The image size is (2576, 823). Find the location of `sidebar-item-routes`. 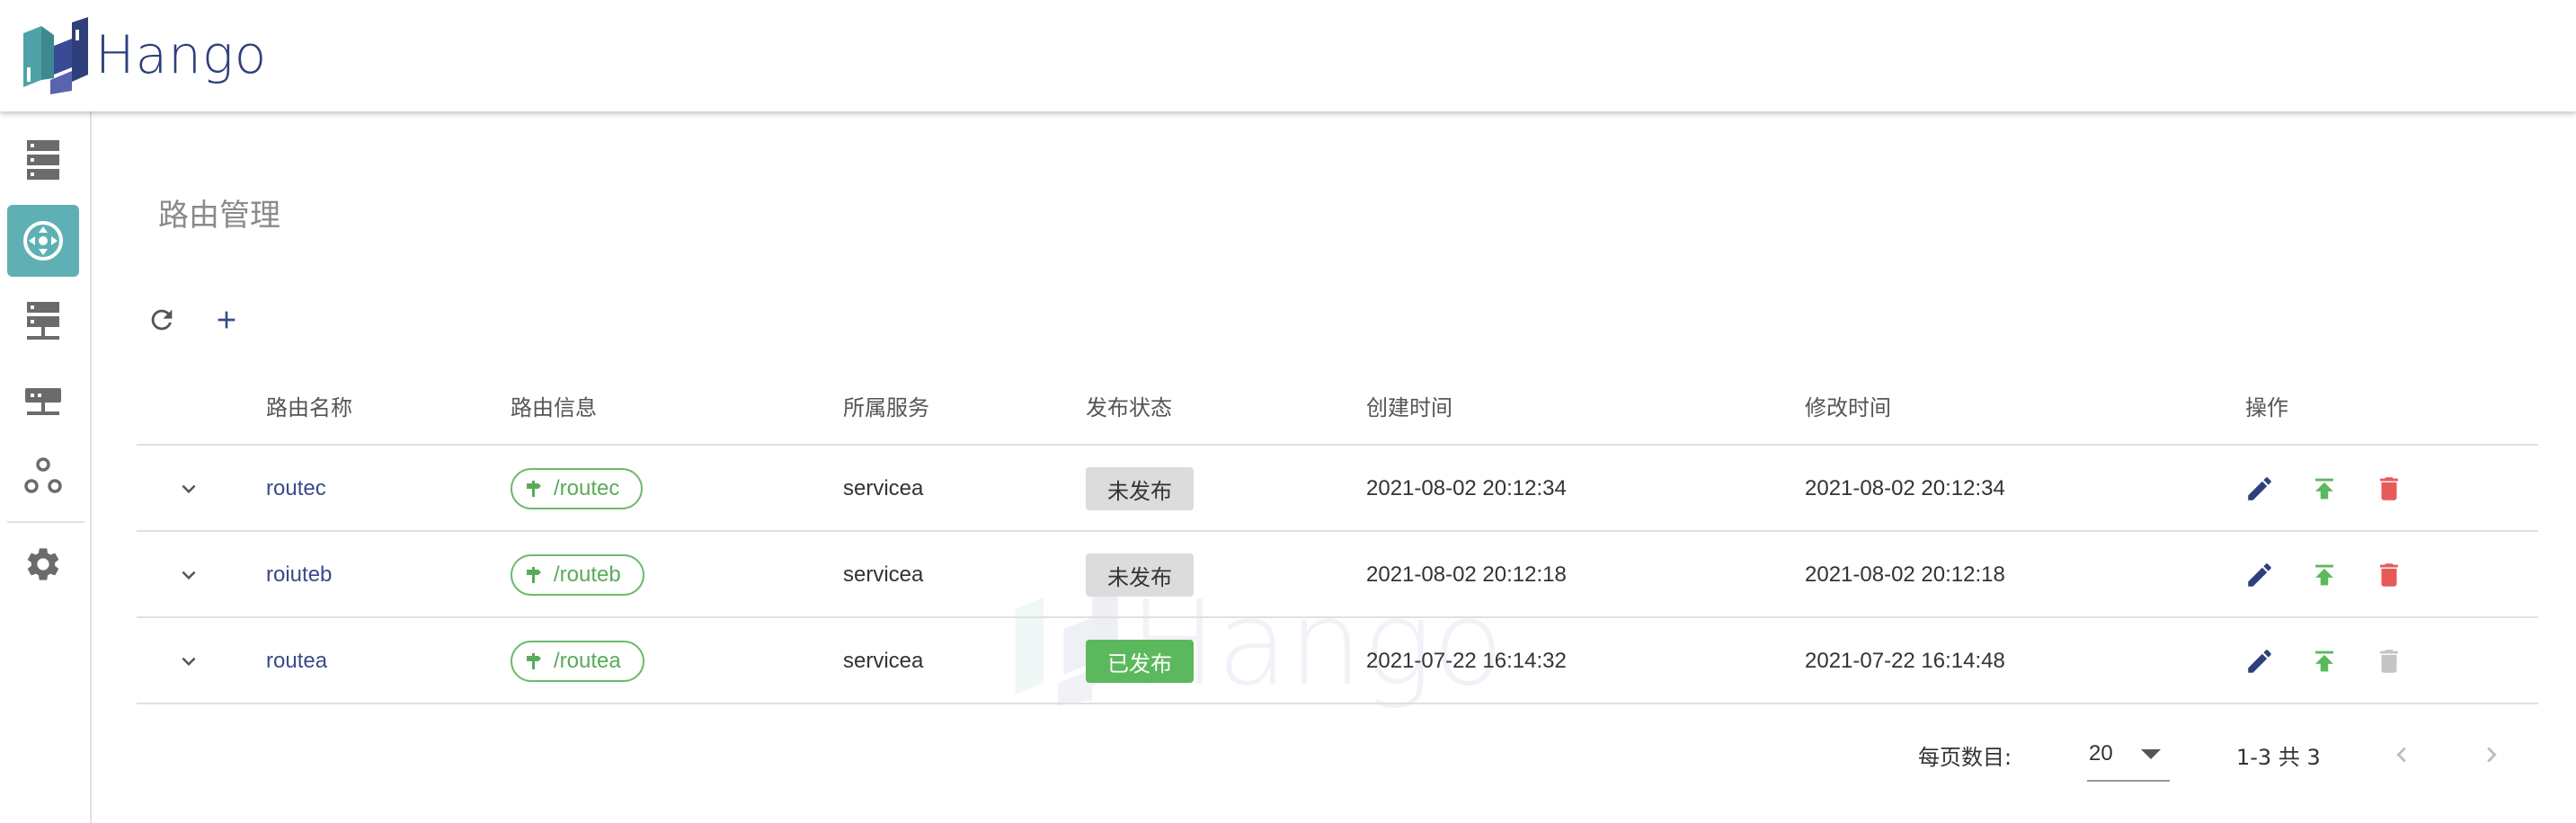

sidebar-item-routes is located at coordinates (43, 241).